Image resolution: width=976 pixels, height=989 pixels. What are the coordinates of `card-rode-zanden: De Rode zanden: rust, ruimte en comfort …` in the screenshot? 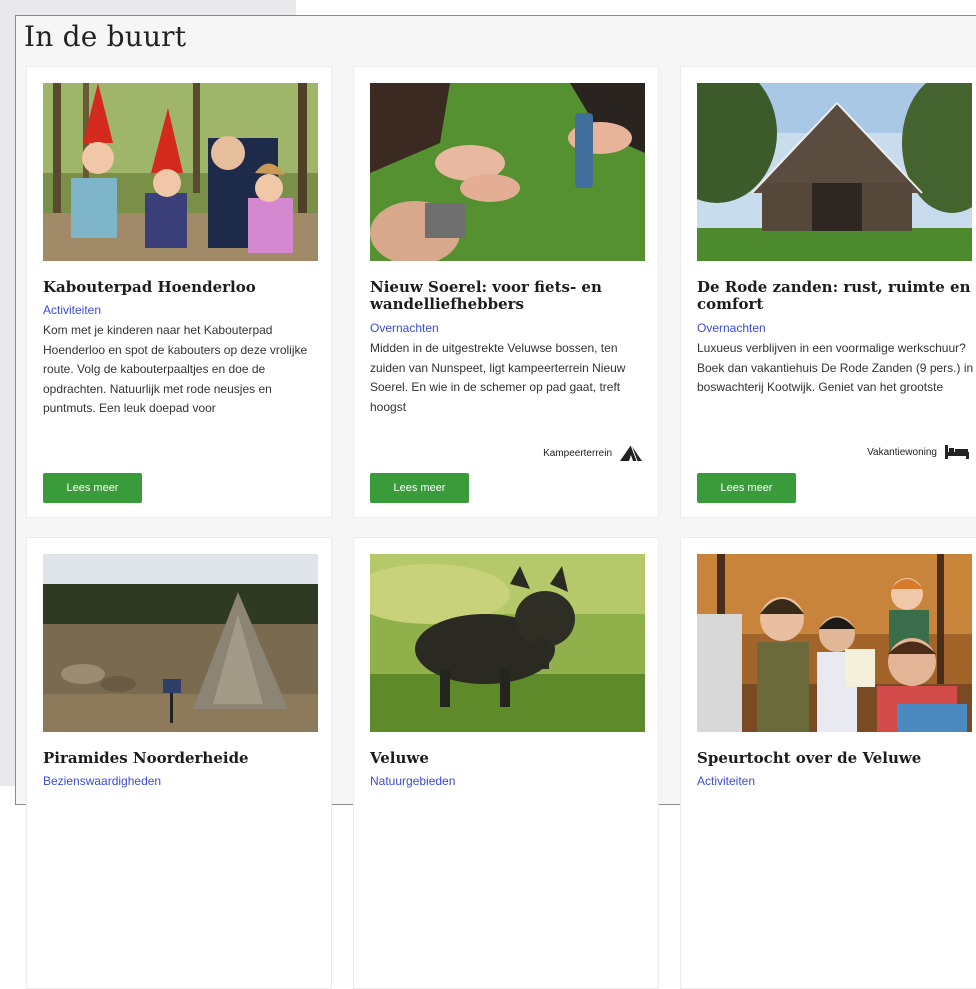 It's located at (828, 292).